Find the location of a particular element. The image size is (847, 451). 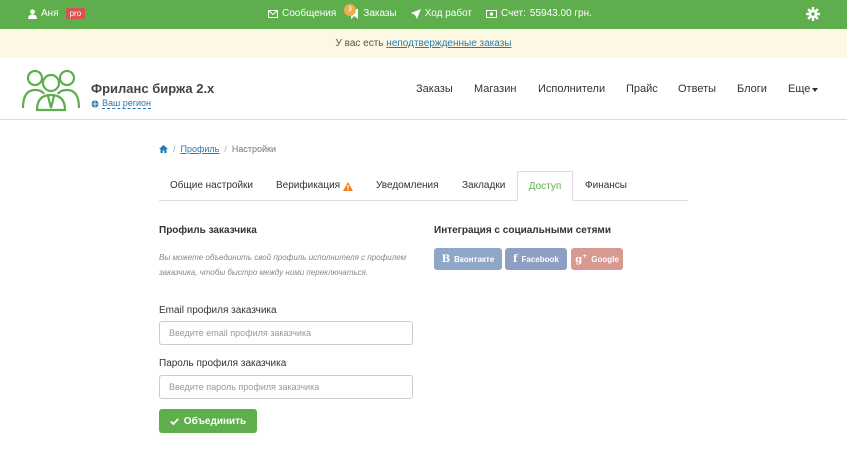

google-plus-icon: g+ is located at coordinates (581, 259).